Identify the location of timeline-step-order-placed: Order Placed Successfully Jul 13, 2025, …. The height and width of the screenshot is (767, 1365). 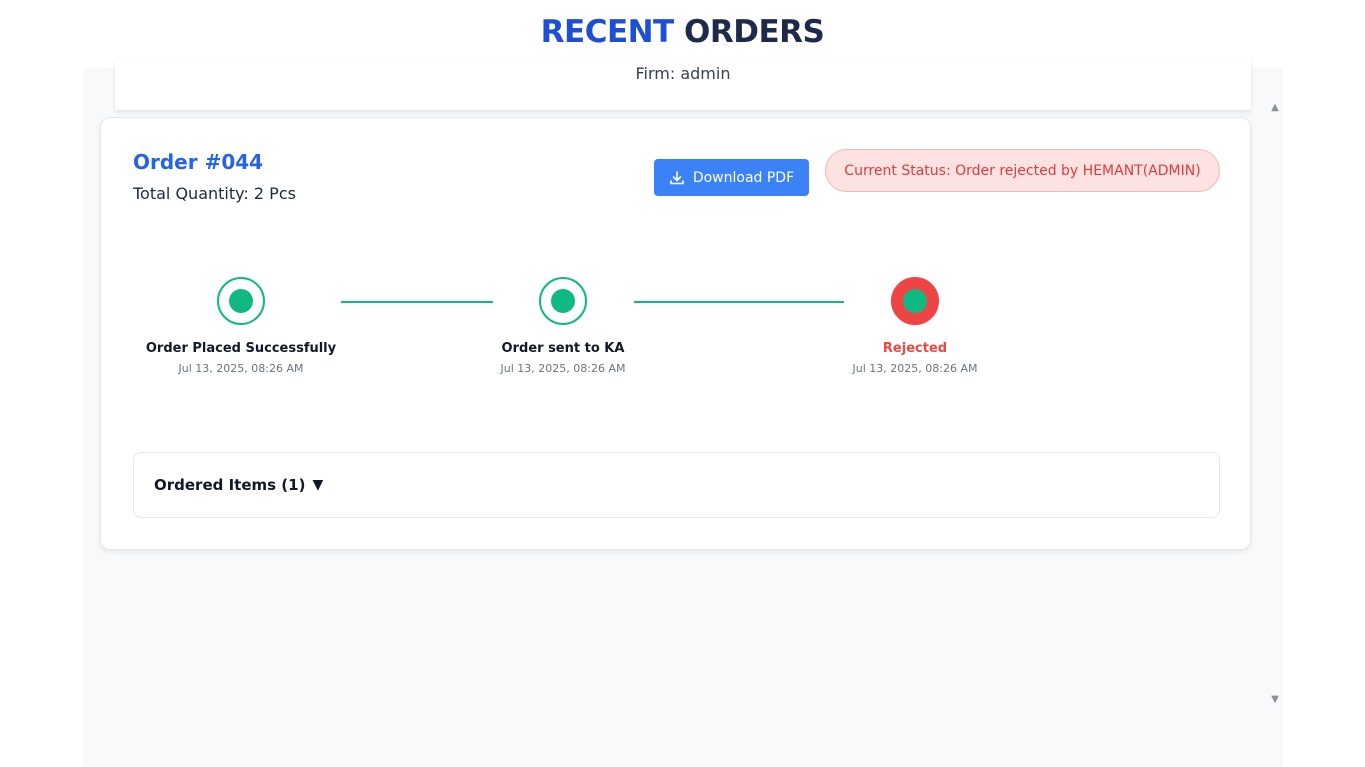
(241, 326).